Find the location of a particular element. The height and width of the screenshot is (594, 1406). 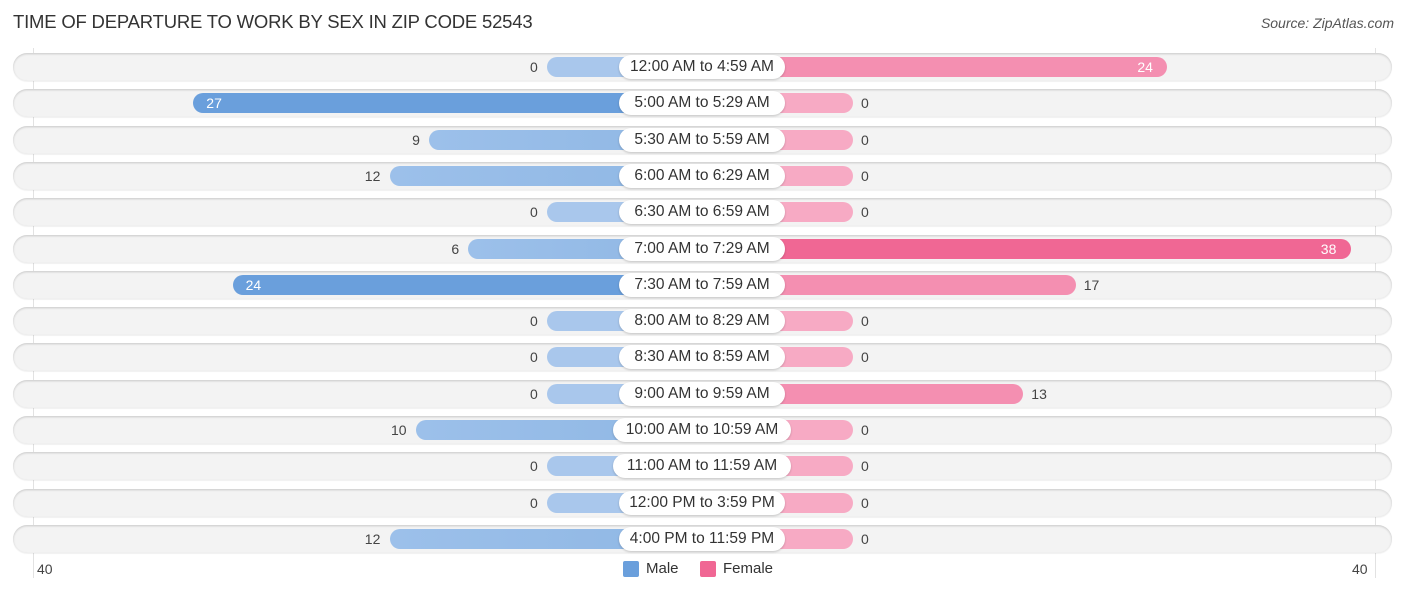

category-label: 8:00 AM to 8:29 AM is located at coordinates (702, 321).